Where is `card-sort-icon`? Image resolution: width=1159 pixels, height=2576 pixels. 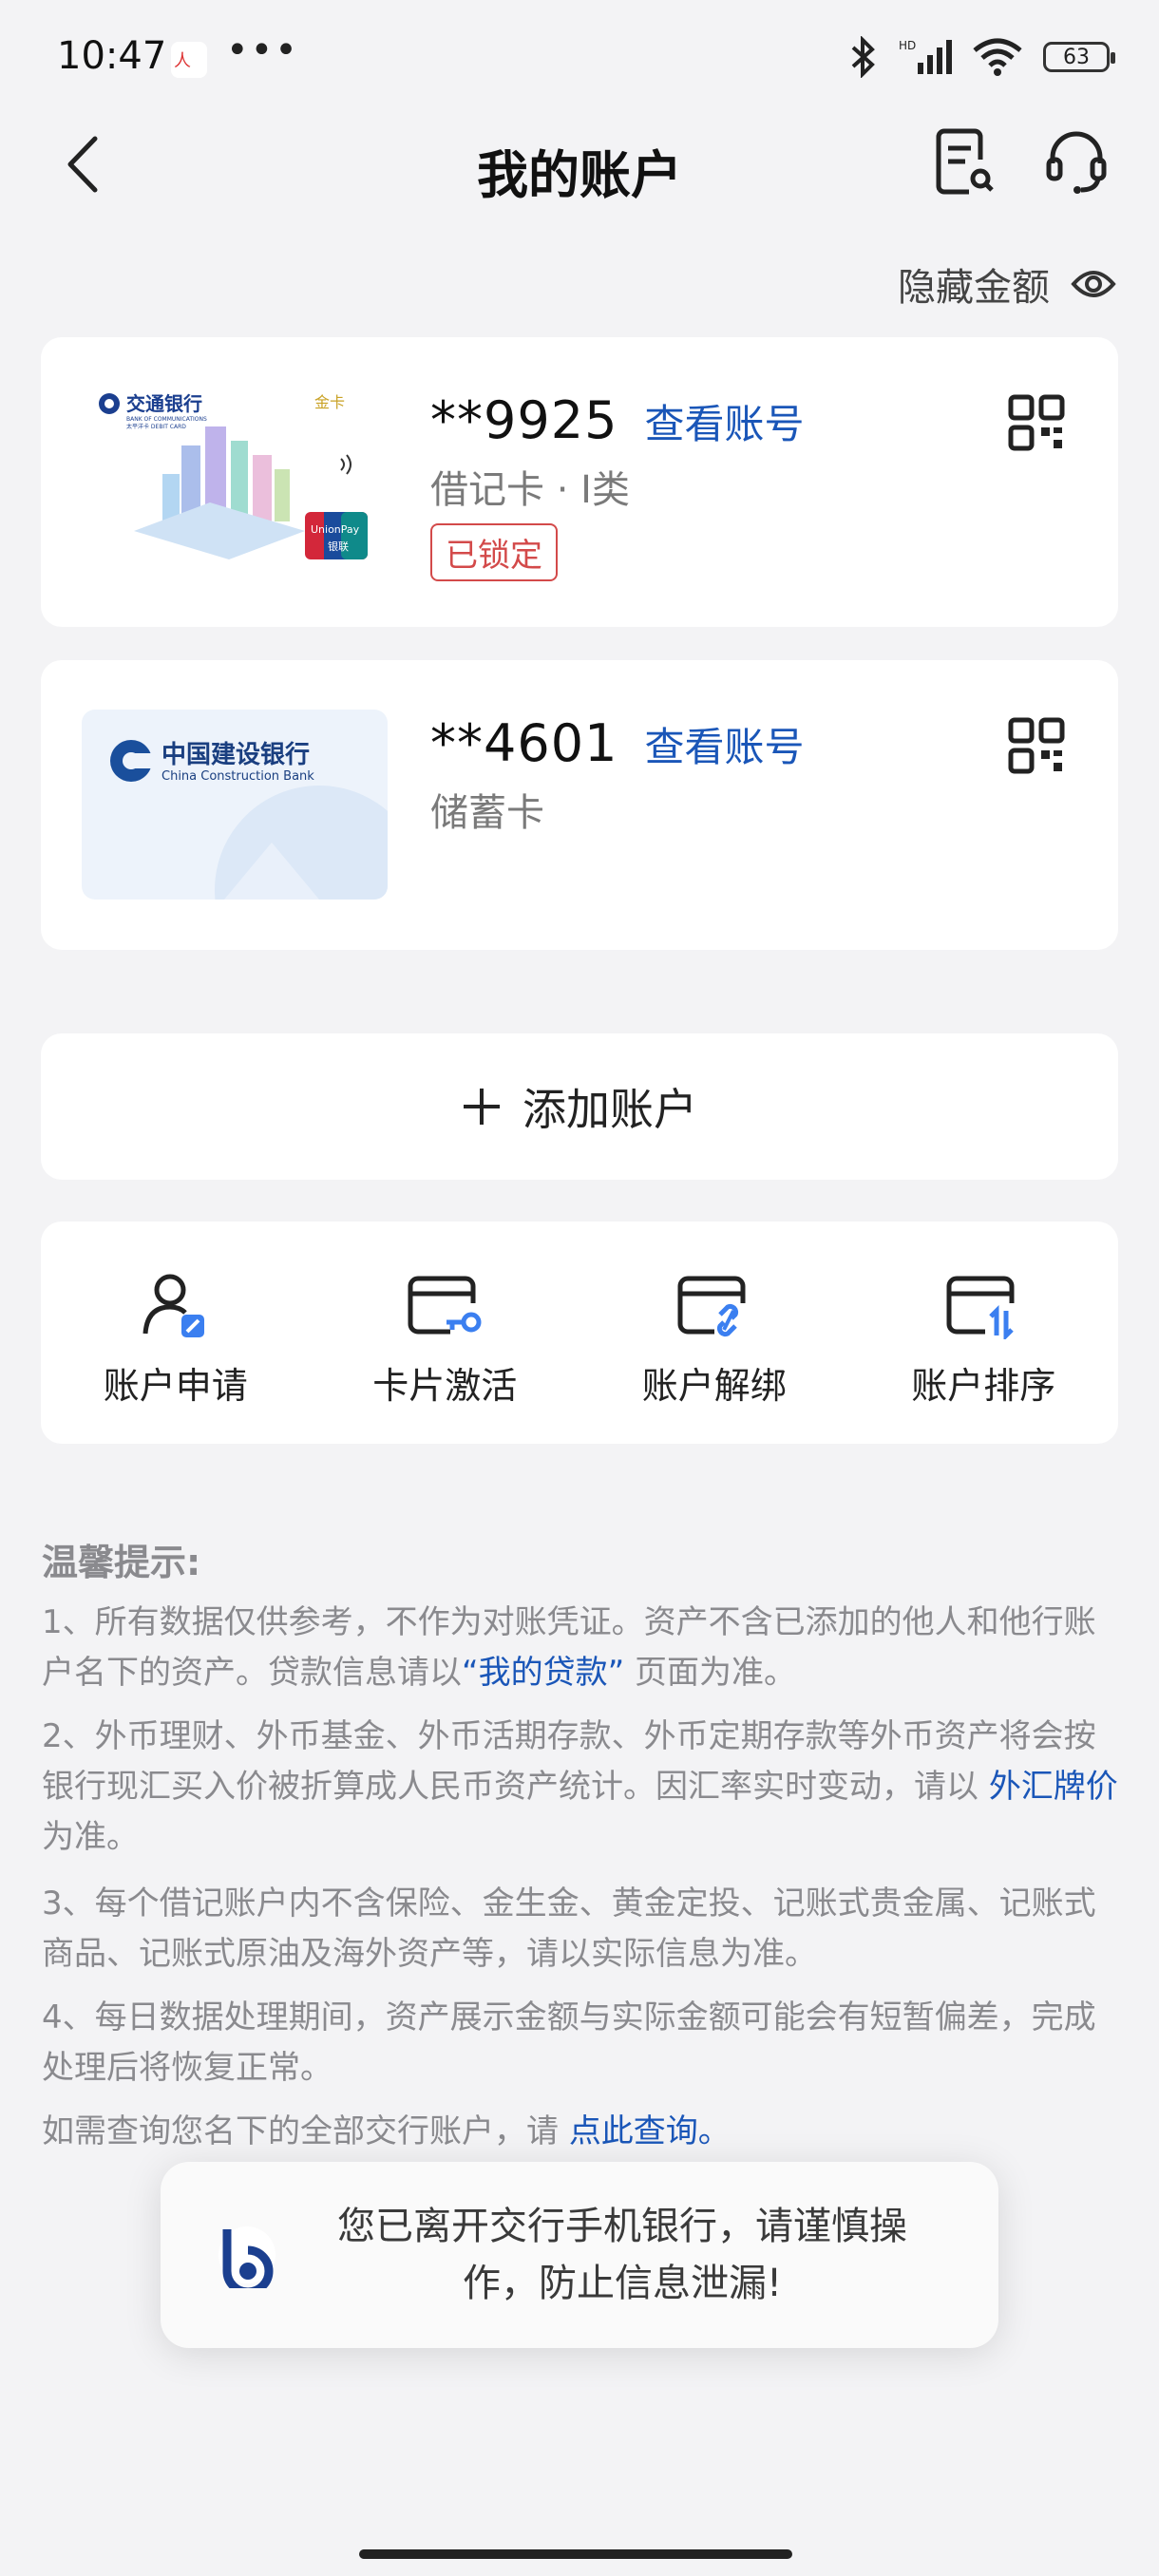 card-sort-icon is located at coordinates (980, 1307).